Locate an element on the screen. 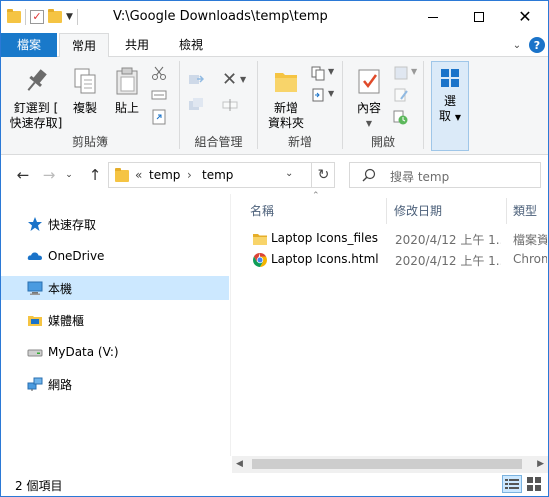 The image size is (549, 497). sidebar-item-network: 網路 is located at coordinates (115, 384).